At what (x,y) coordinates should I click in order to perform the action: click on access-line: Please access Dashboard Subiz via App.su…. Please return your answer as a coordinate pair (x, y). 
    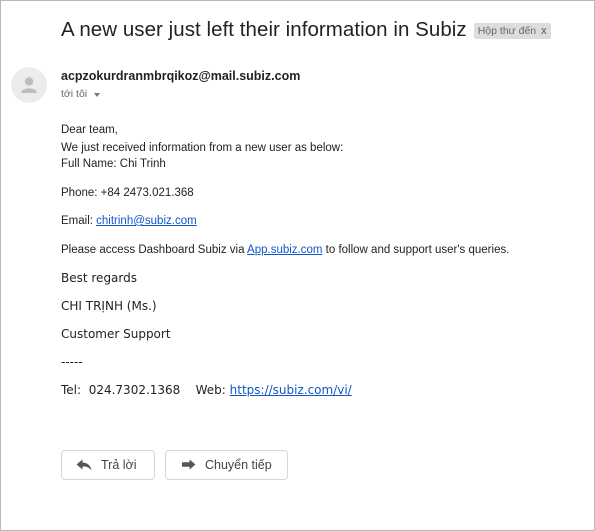
    Looking at the image, I should click on (285, 250).